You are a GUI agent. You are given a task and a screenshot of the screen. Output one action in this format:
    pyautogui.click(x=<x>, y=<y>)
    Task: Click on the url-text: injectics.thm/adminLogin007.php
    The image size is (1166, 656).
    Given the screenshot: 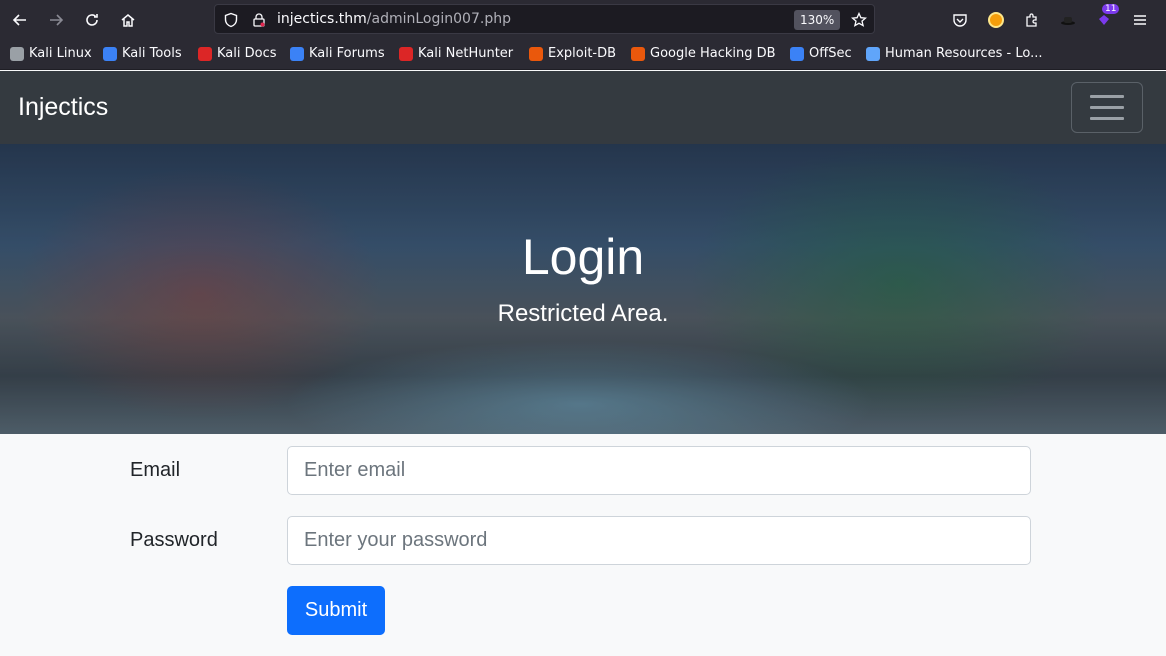 What is the action you would take?
    pyautogui.click(x=394, y=19)
    